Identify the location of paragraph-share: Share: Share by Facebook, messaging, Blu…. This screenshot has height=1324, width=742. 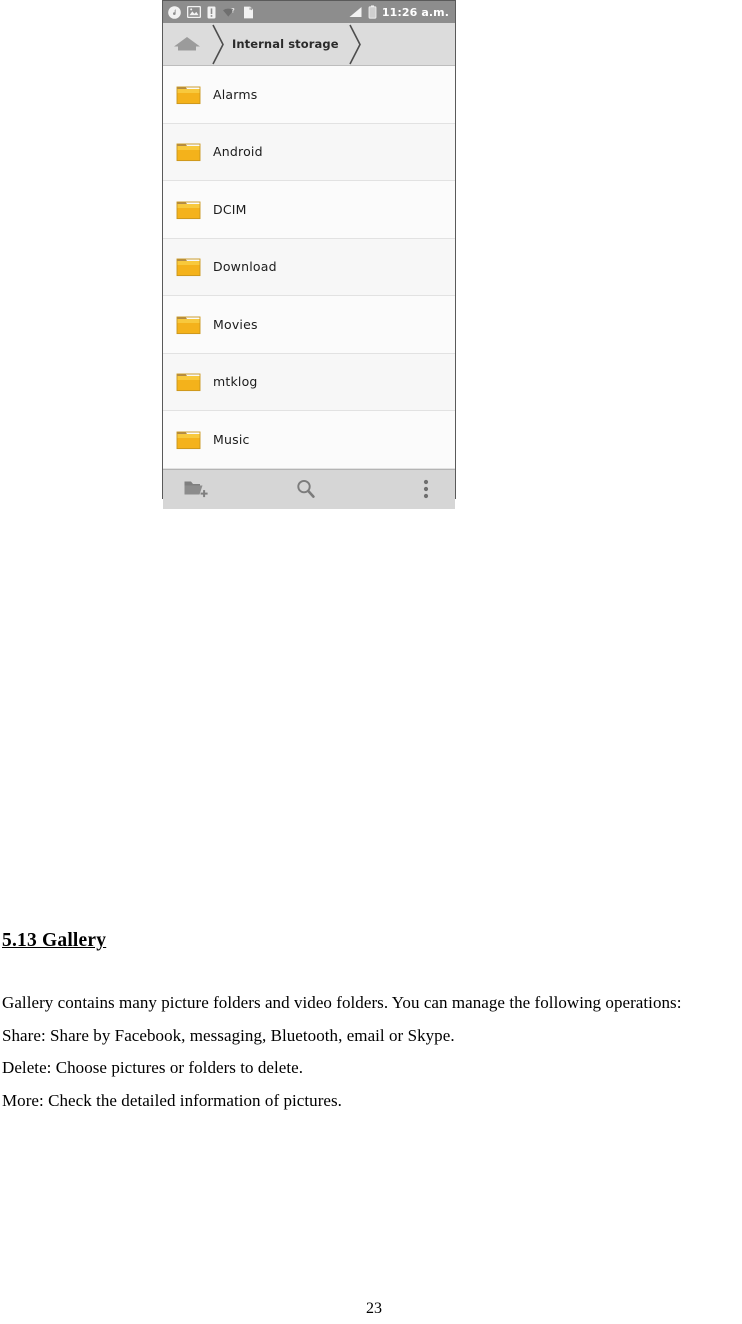
(228, 1035).